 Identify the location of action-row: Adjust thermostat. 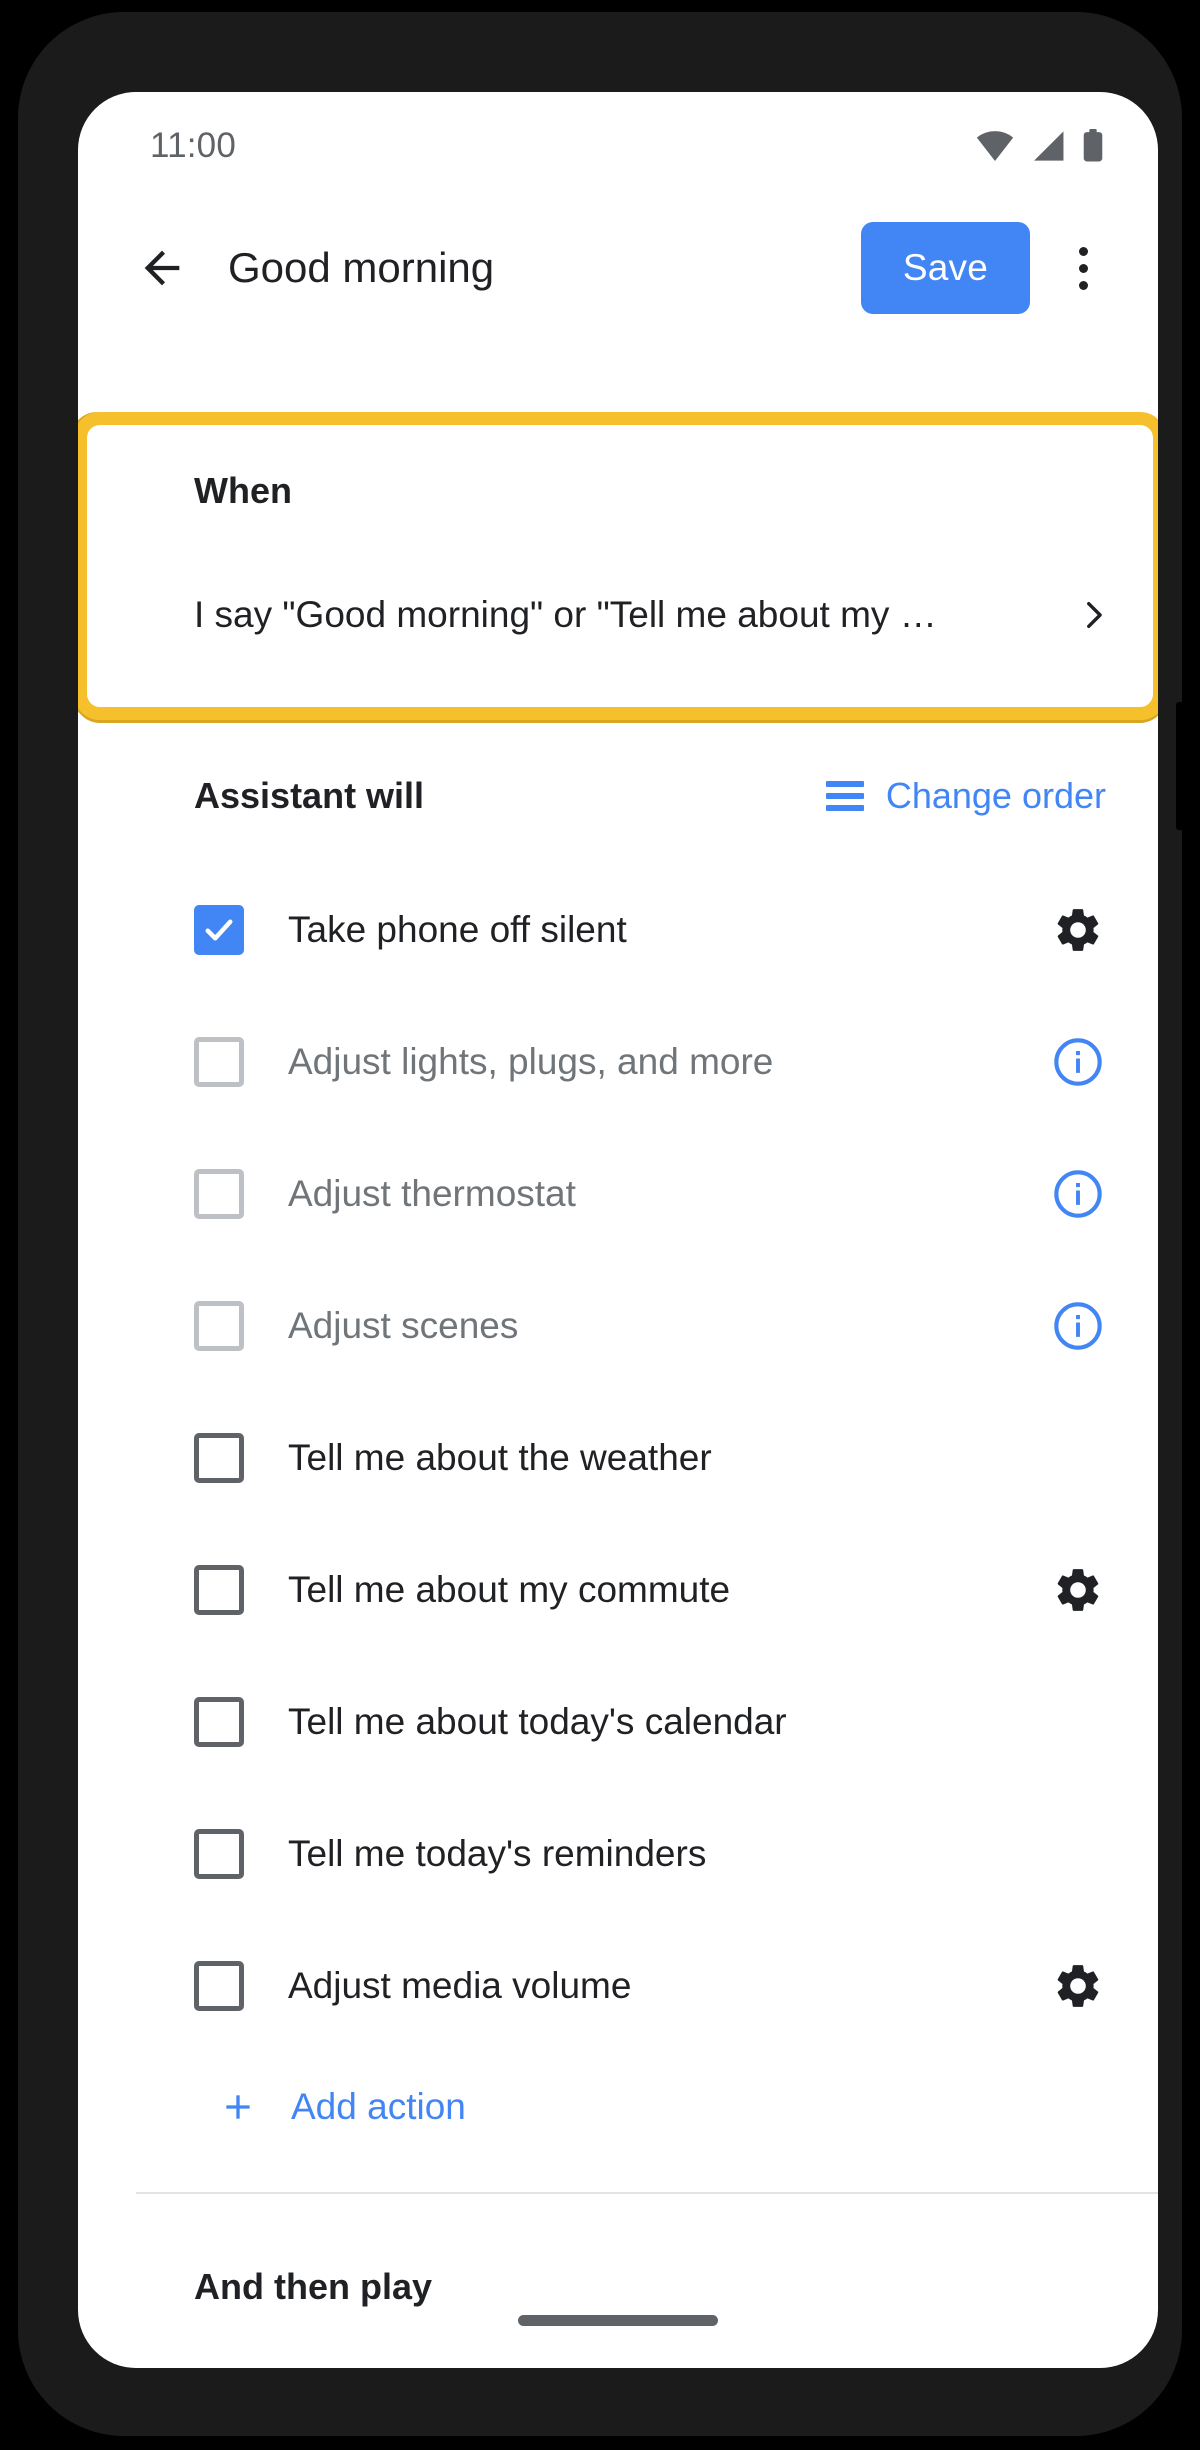
(618, 1194).